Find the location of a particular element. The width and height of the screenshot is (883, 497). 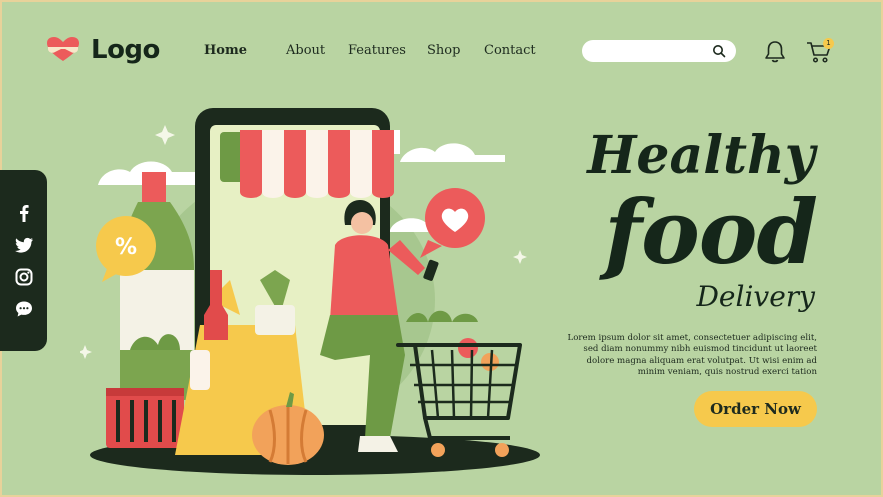

order-now-button: Order Now is located at coordinates (755, 409).